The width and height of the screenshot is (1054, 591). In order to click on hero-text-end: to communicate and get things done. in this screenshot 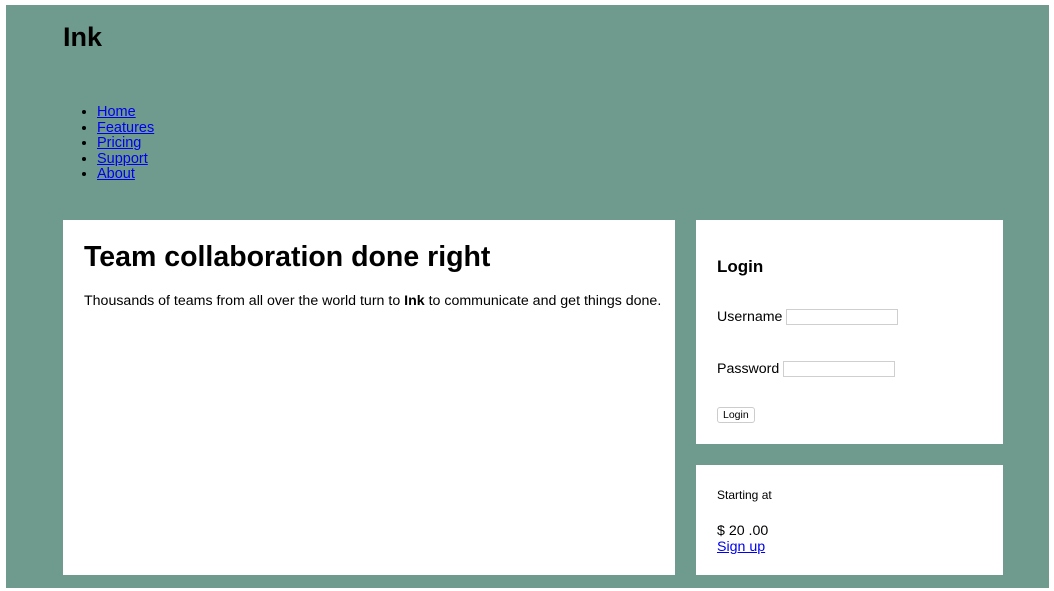, I will do `click(543, 301)`.